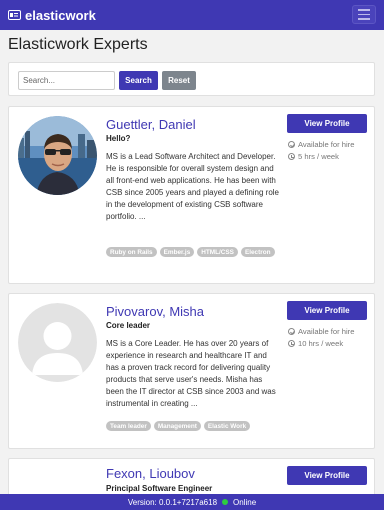  I want to click on page-title: Elasticwork Experts, so click(78, 44).